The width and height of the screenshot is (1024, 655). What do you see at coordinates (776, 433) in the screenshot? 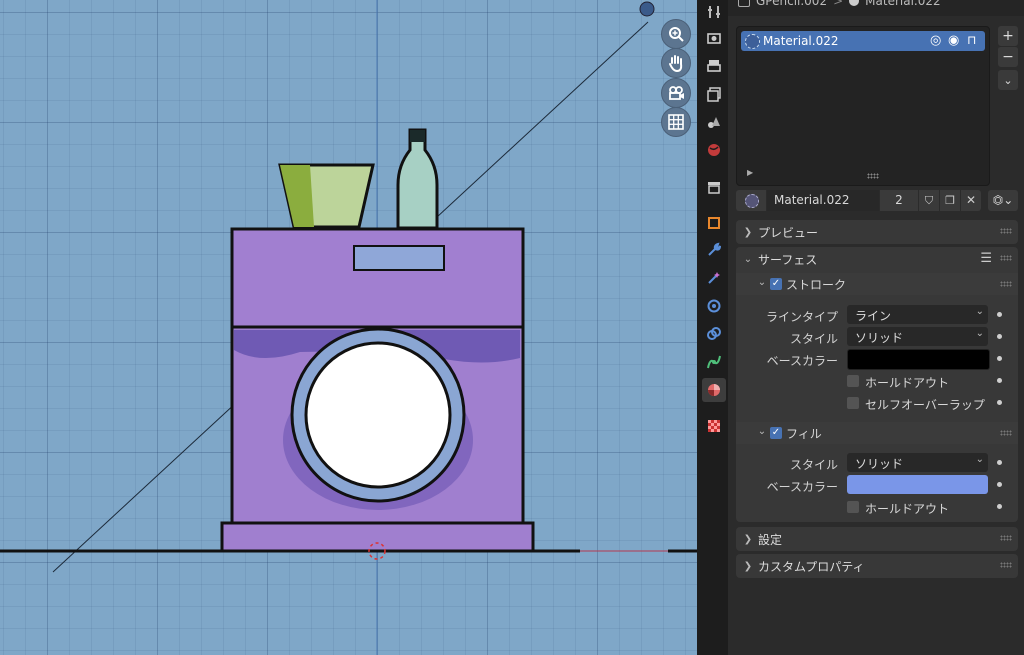
I see `fill-enable-checkbox: ✓` at bounding box center [776, 433].